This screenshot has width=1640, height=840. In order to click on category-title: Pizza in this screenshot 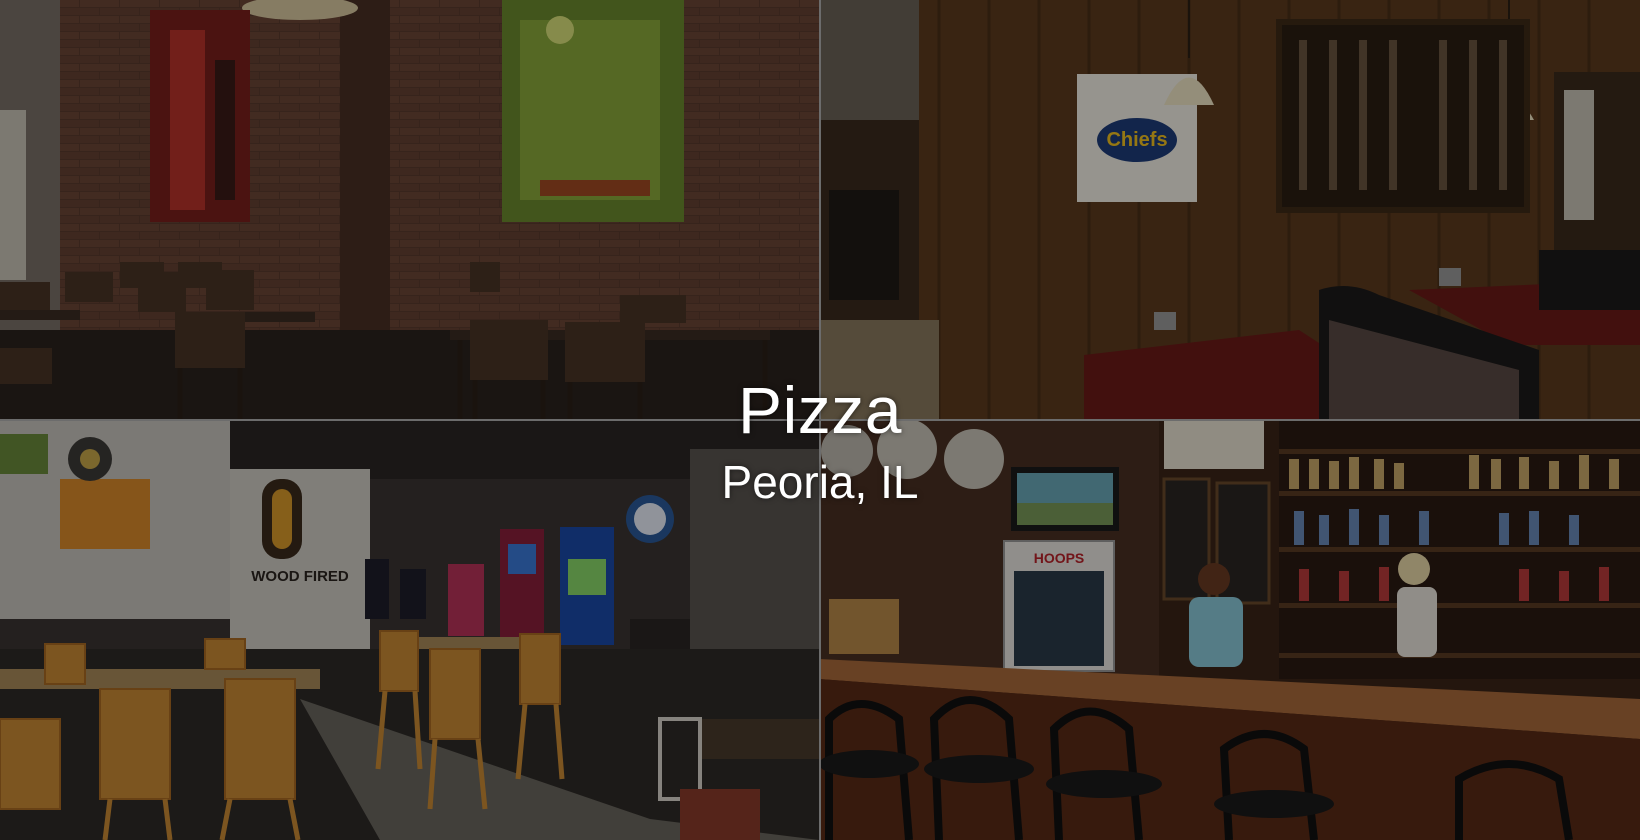, I will do `click(820, 410)`.